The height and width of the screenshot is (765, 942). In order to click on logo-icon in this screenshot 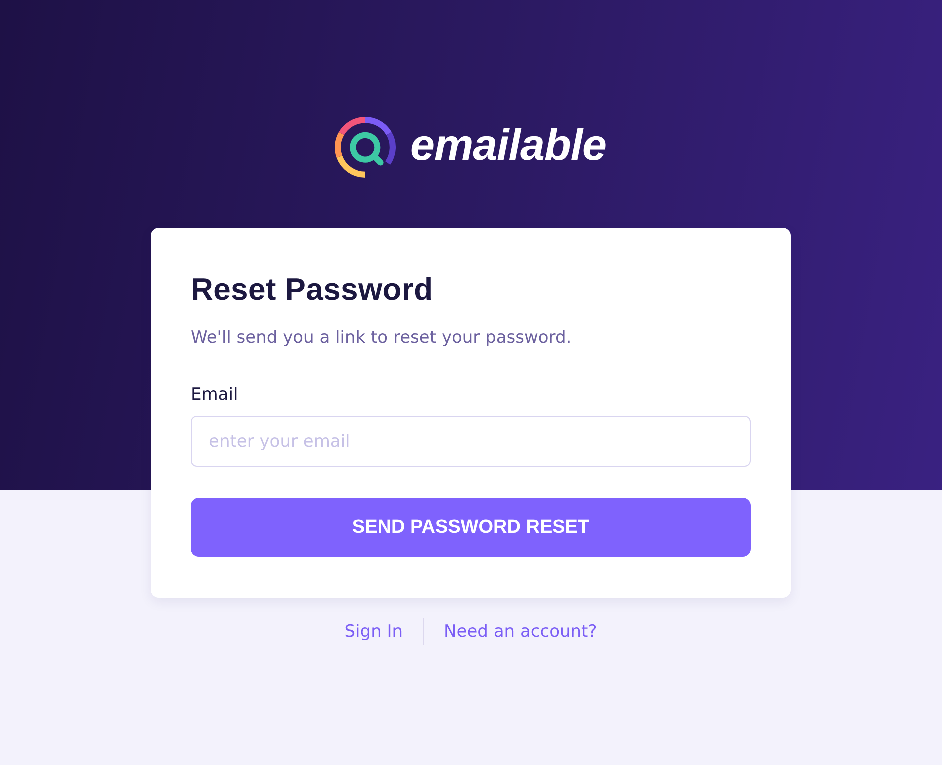, I will do `click(365, 147)`.